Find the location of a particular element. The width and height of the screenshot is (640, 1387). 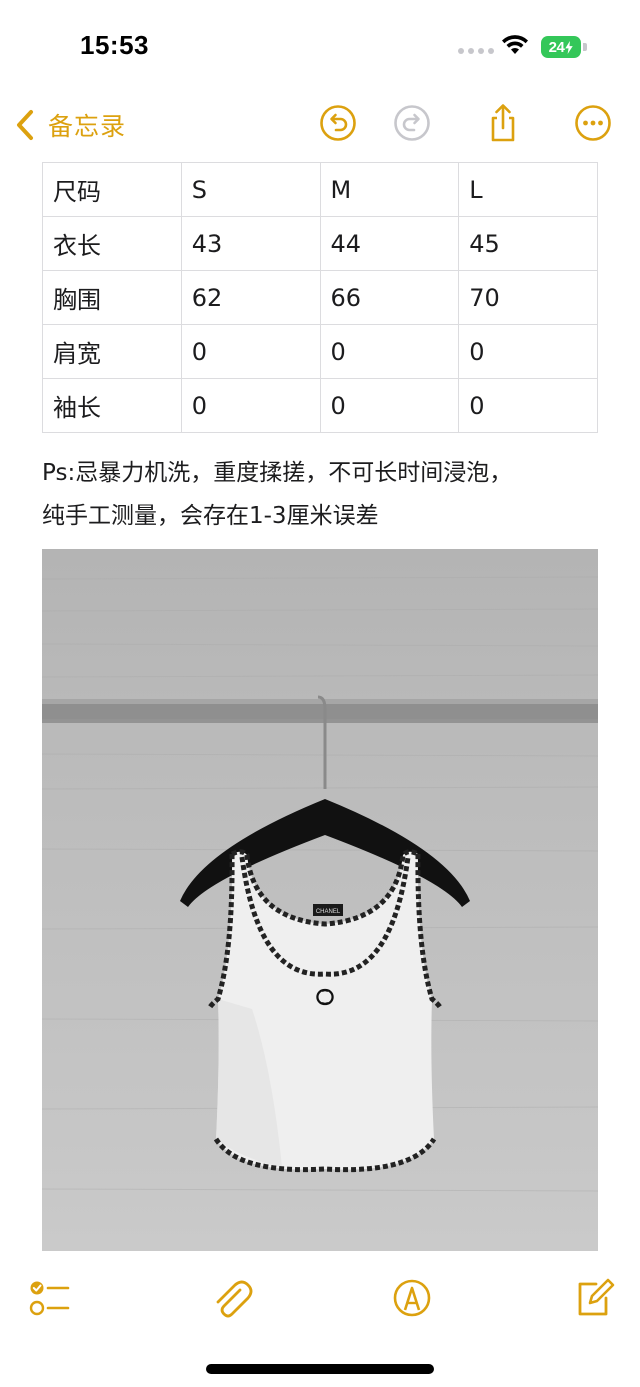

chevron-left-icon is located at coordinates (25, 125).